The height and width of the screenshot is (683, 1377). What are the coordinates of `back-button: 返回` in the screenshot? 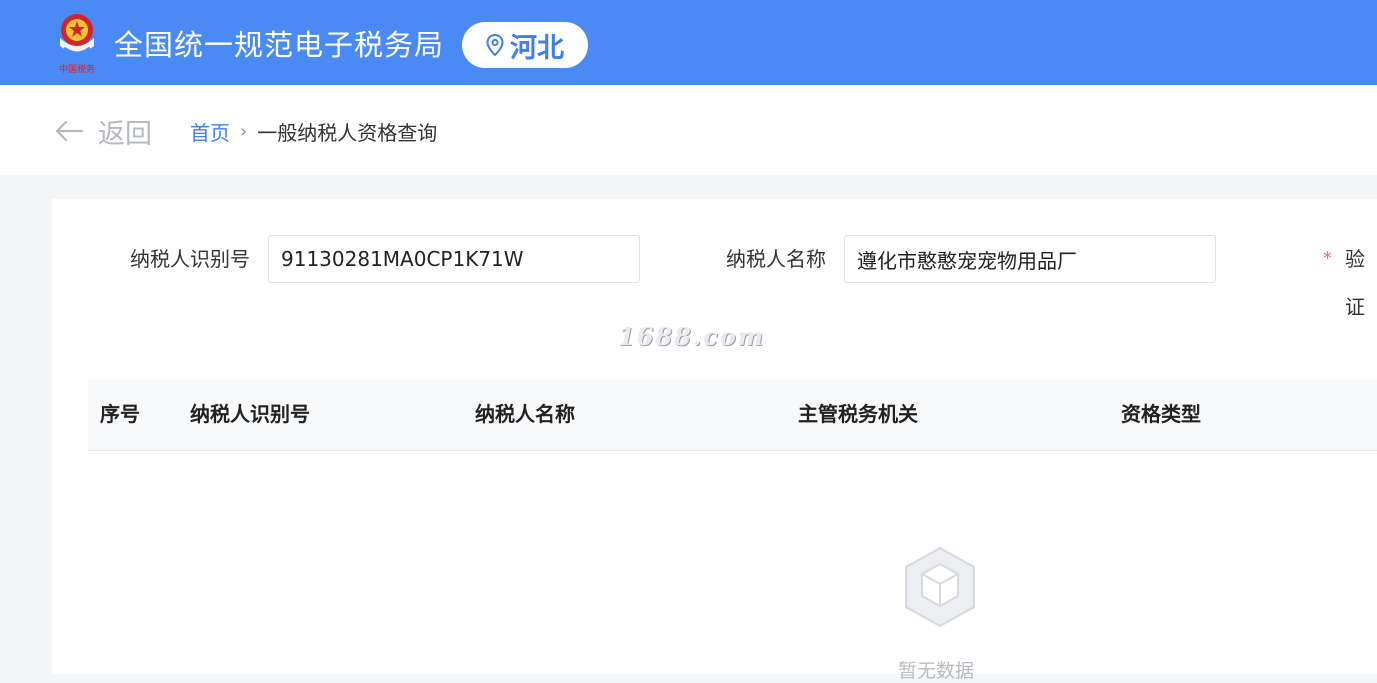 It's located at (103, 131).